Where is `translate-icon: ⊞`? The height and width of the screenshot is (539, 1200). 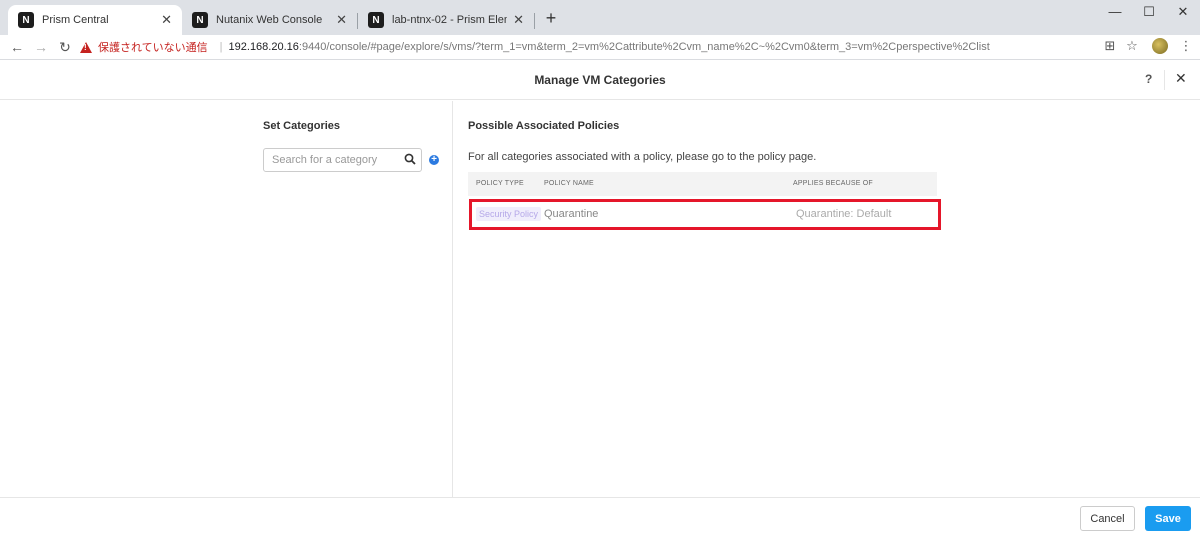 translate-icon: ⊞ is located at coordinates (1110, 46).